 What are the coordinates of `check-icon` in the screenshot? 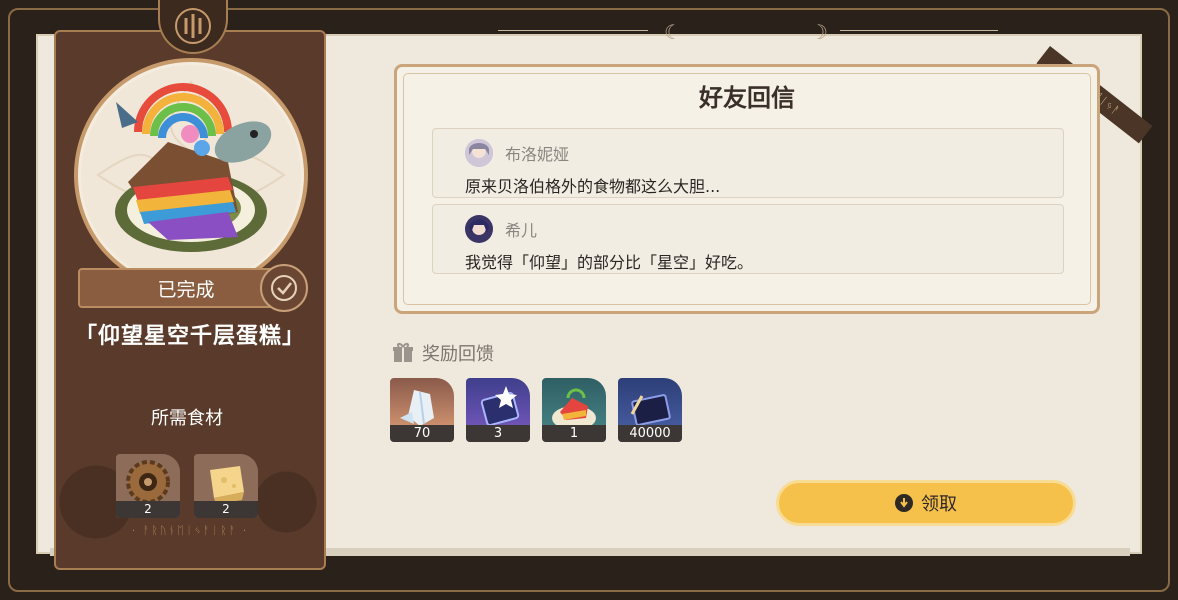 It's located at (284, 288).